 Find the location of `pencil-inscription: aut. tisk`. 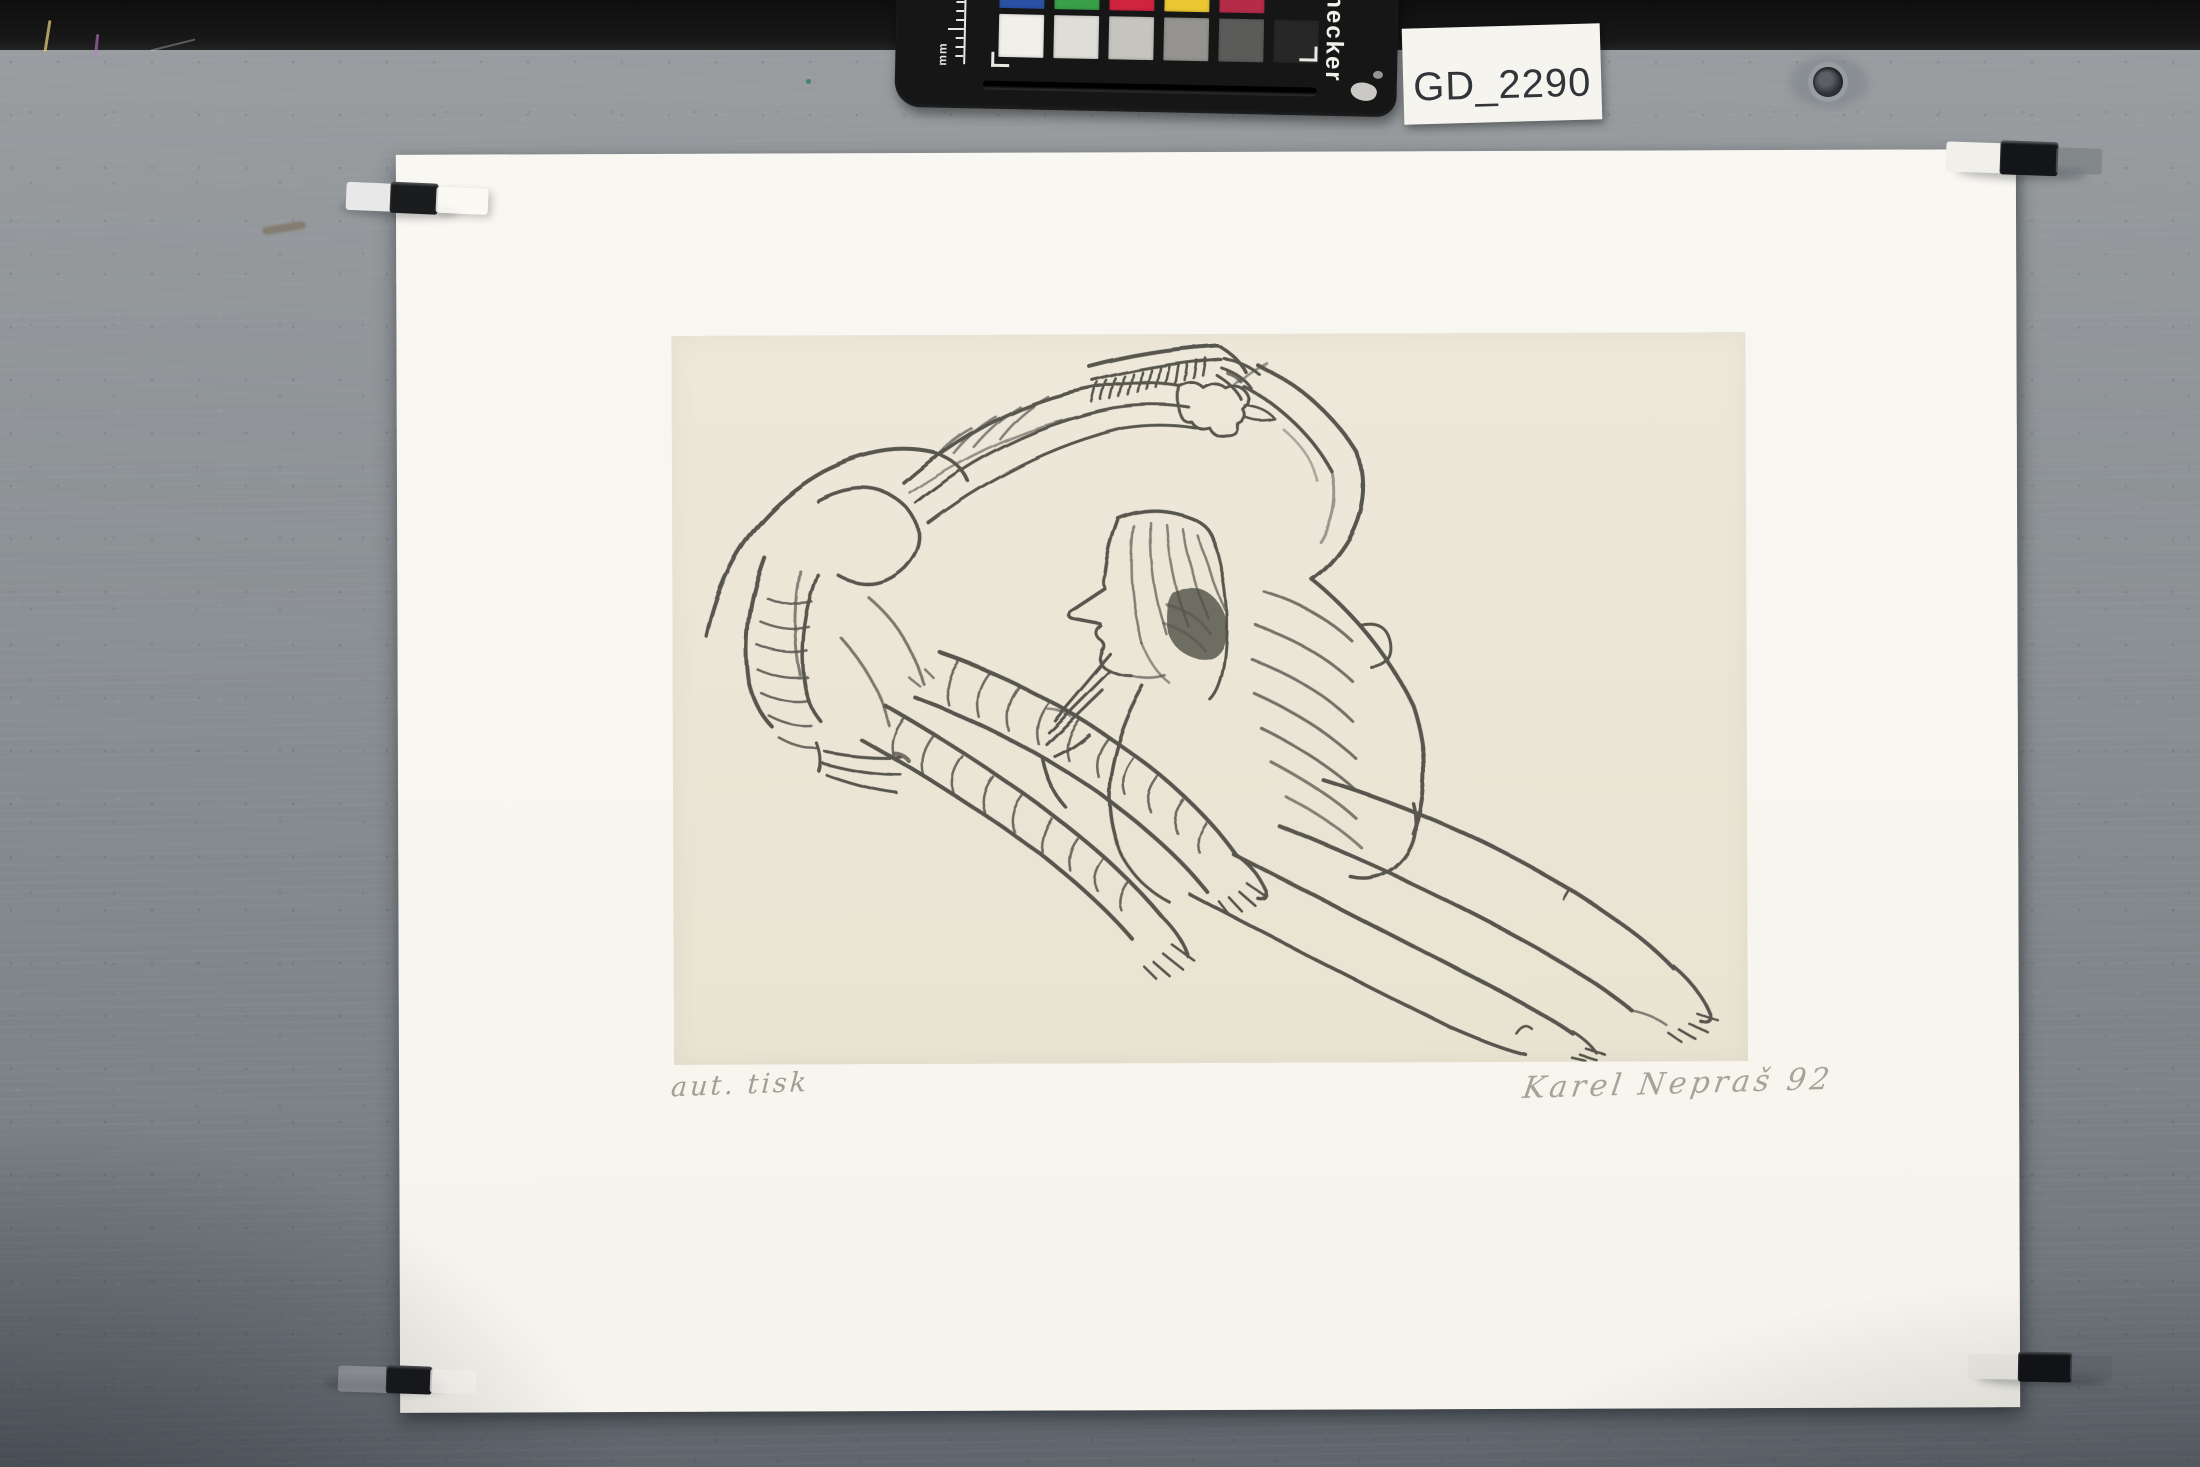

pencil-inscription: aut. tisk is located at coordinates (740, 1085).